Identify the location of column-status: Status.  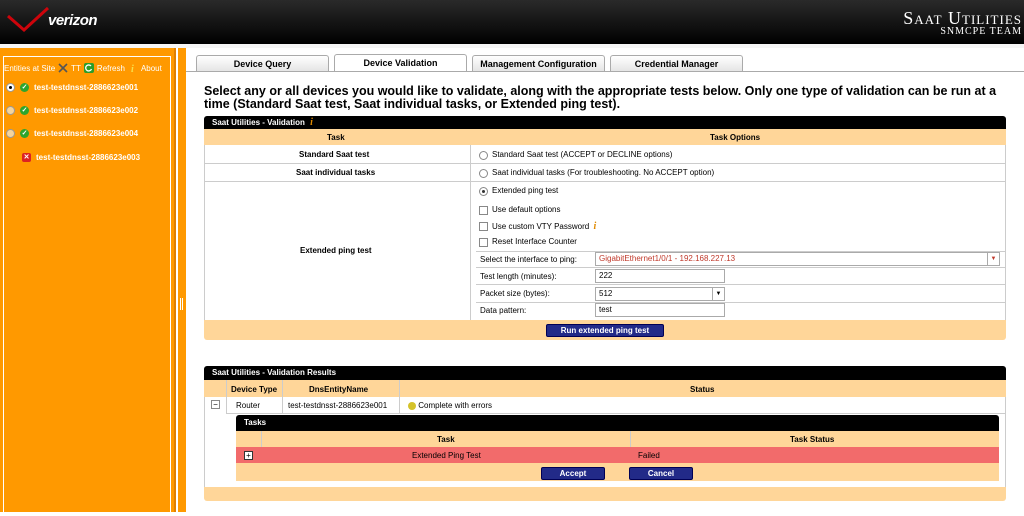
(702, 389).